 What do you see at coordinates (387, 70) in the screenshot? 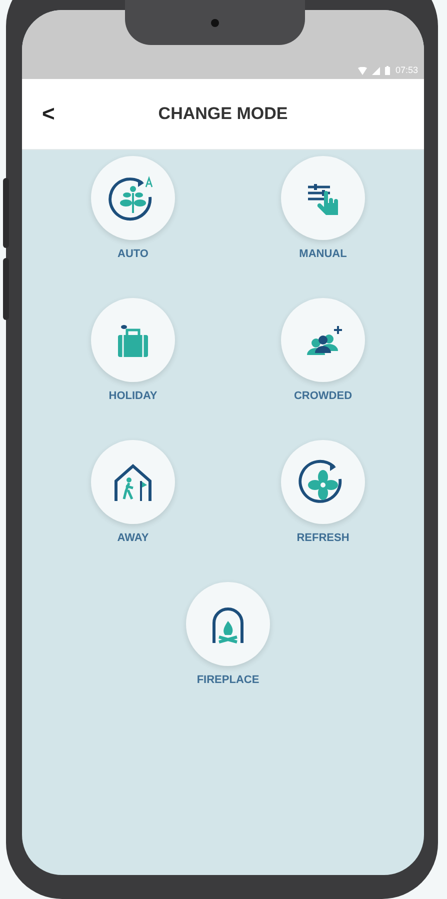
I see `battery-icon` at bounding box center [387, 70].